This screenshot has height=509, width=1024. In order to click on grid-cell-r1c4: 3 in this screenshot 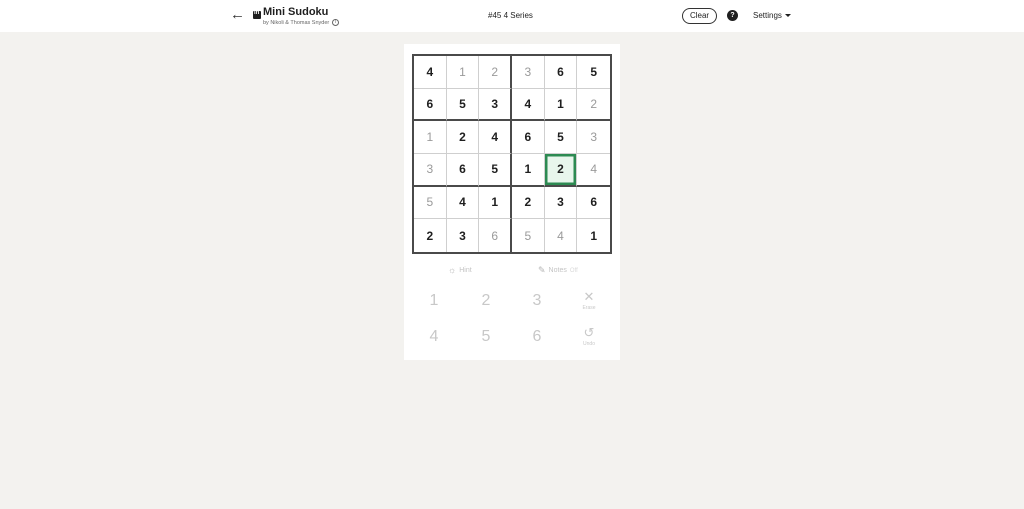, I will do `click(528, 72)`.